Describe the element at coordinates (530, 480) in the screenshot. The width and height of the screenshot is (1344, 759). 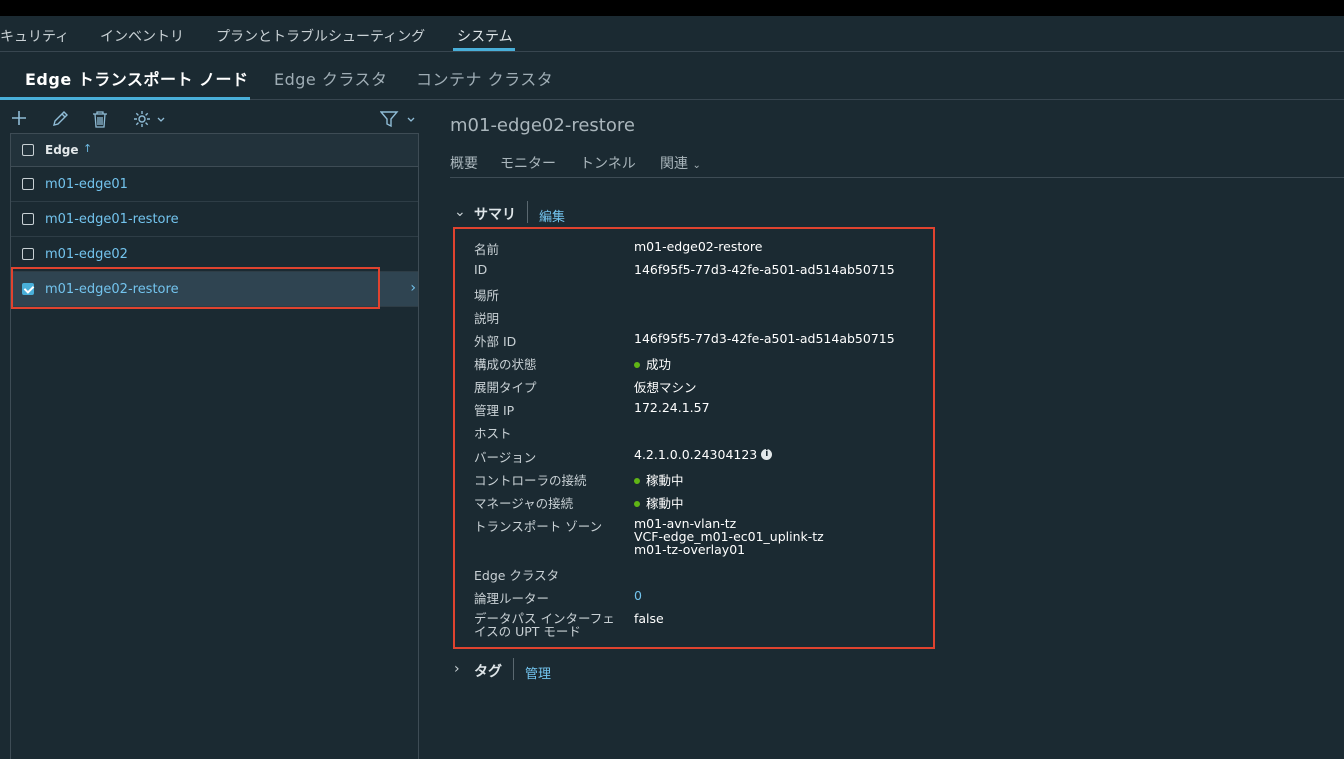
I see `field-label-controller-connection: コントローラの接続` at that location.